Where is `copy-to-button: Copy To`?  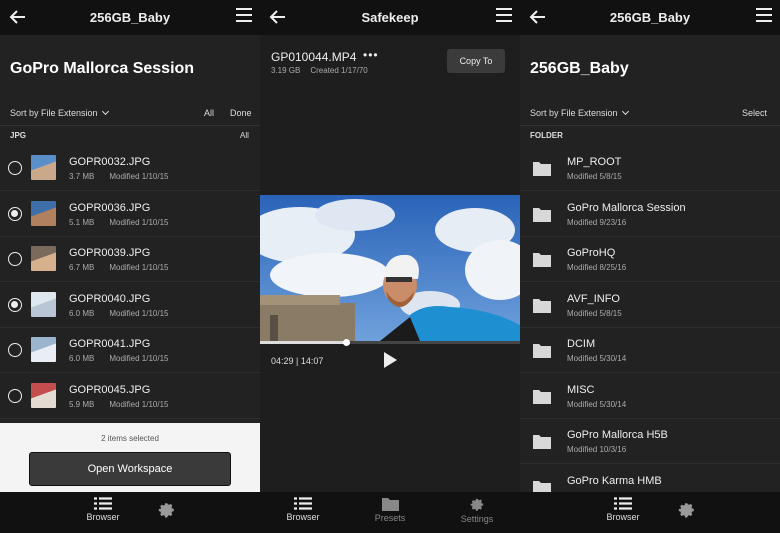
copy-to-button: Copy To is located at coordinates (476, 61).